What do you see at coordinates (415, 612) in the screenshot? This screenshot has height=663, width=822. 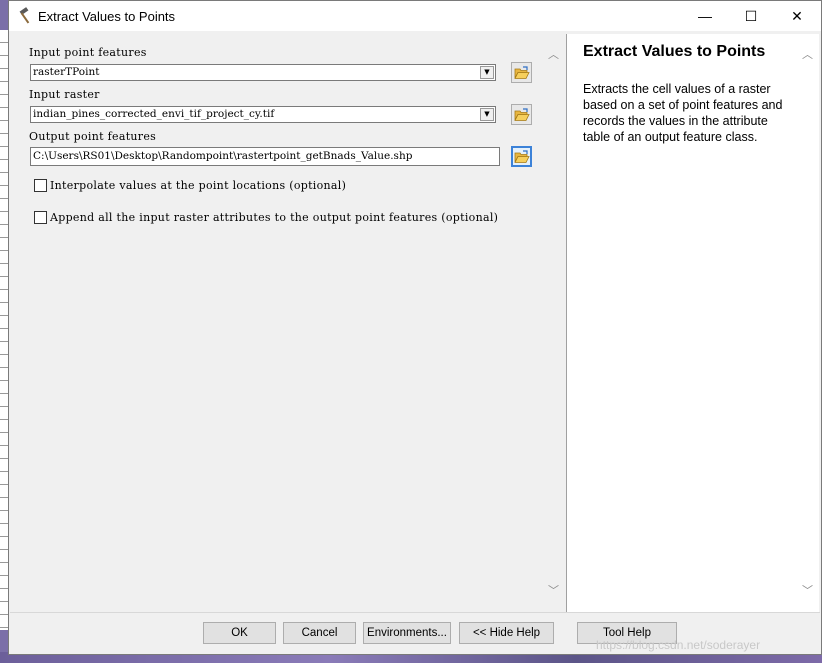 I see `button-bar-divider` at bounding box center [415, 612].